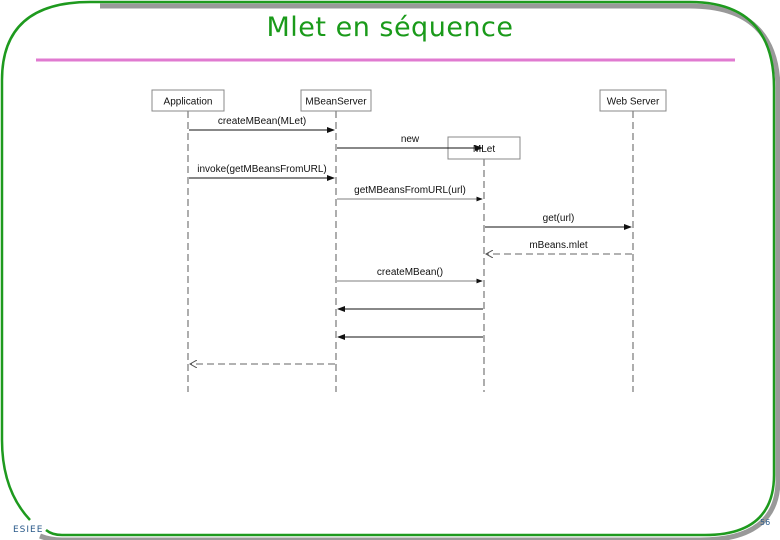 Image resolution: width=780 pixels, height=540 pixels. What do you see at coordinates (188, 240) in the screenshot?
I see `participant-app: Application` at bounding box center [188, 240].